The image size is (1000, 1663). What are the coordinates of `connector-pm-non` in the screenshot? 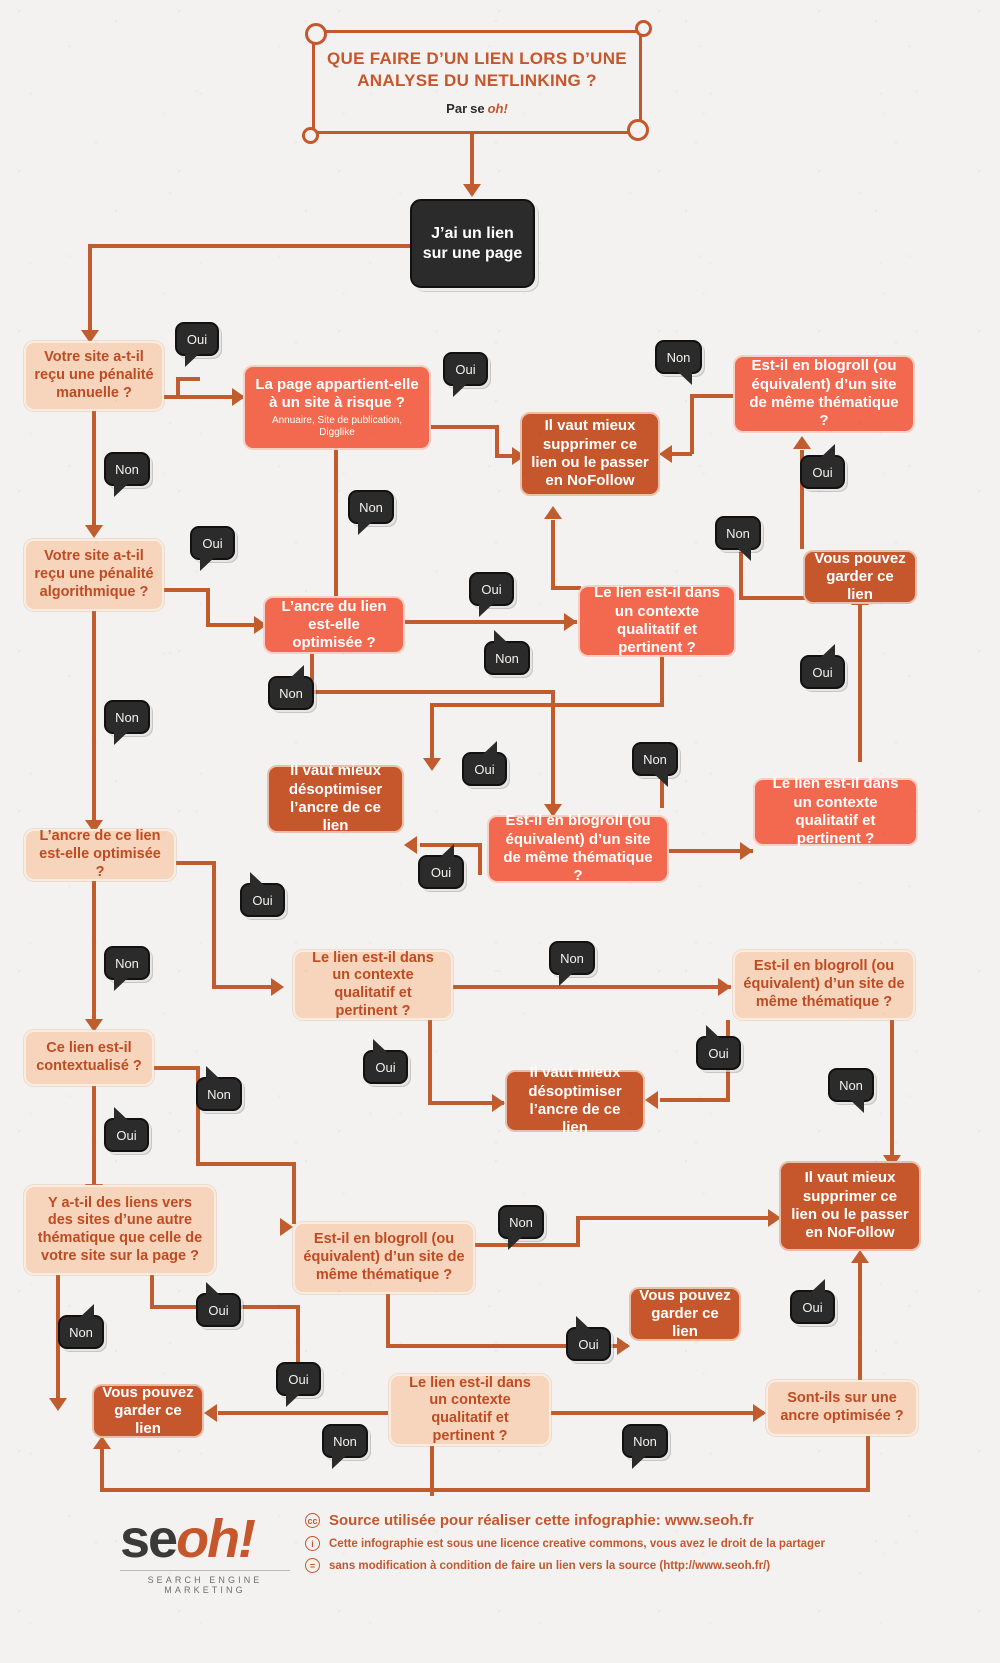 It's located at (94, 470).